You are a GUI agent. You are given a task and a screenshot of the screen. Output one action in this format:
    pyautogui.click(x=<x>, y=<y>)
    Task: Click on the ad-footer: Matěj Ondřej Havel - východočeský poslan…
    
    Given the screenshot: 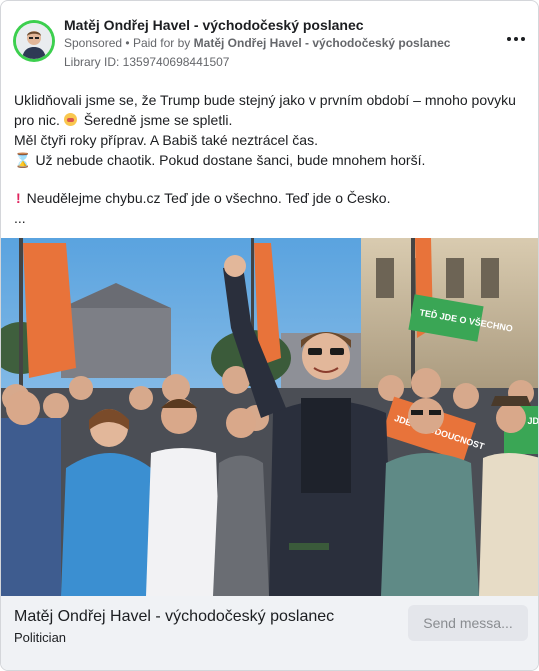 What is the action you would take?
    pyautogui.click(x=269, y=633)
    